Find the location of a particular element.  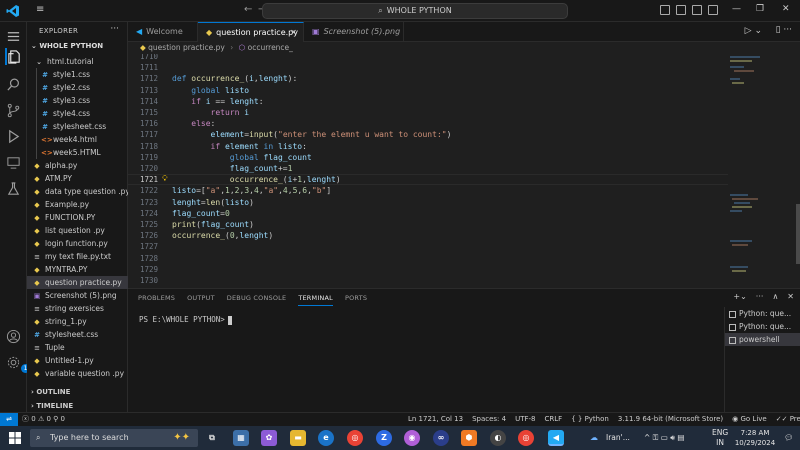

zoom-icon: Z is located at coordinates (384, 438).